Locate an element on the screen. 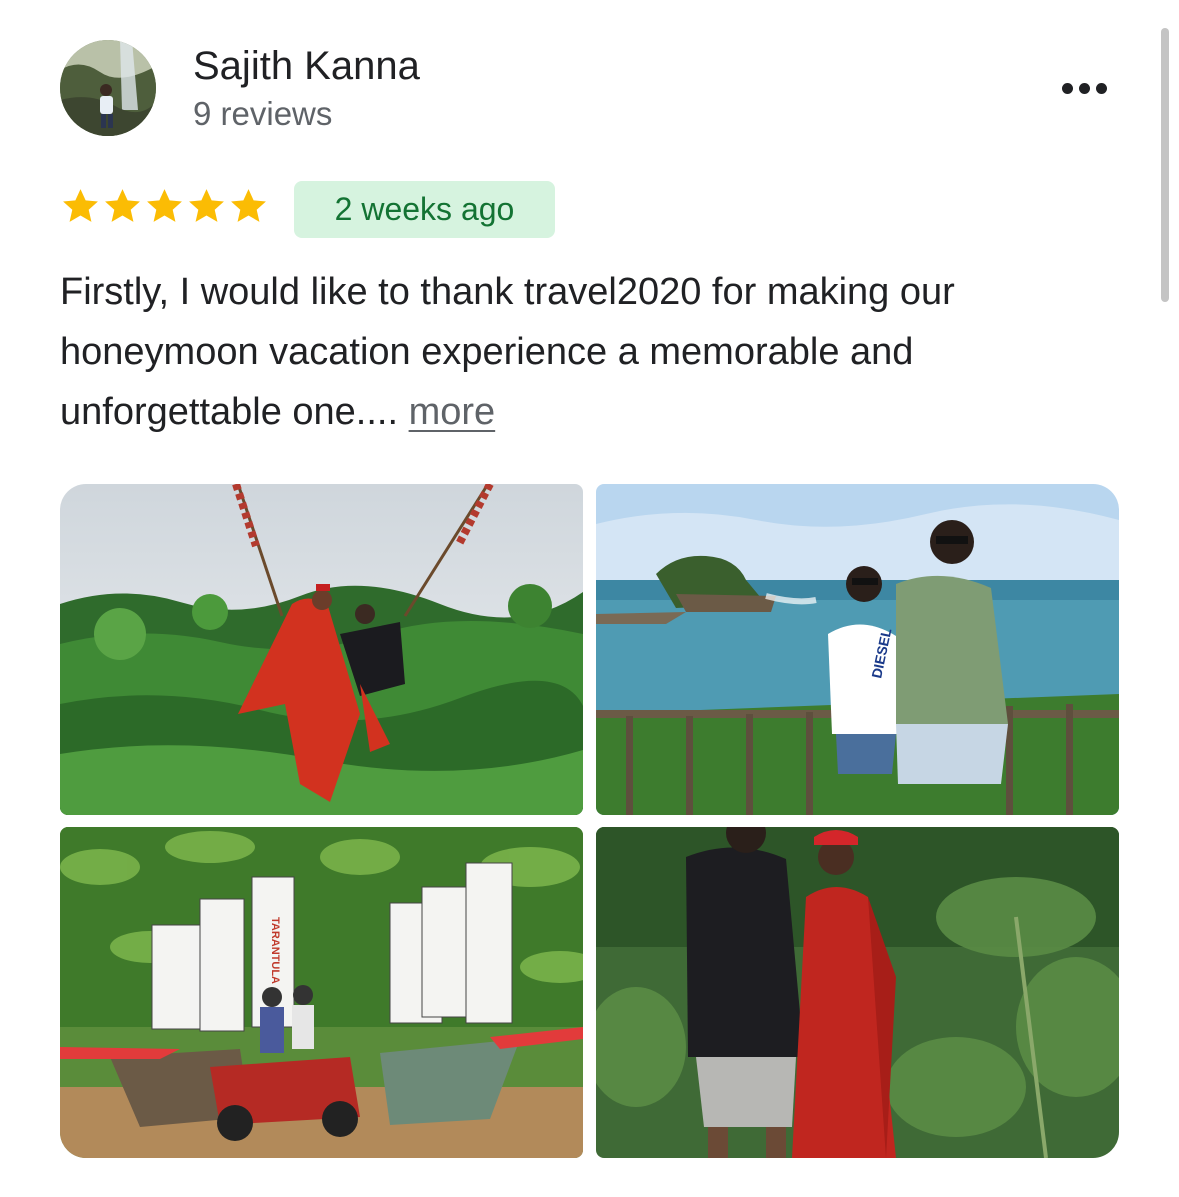  atv-photo-image: TARANTULA is located at coordinates (321, 992).